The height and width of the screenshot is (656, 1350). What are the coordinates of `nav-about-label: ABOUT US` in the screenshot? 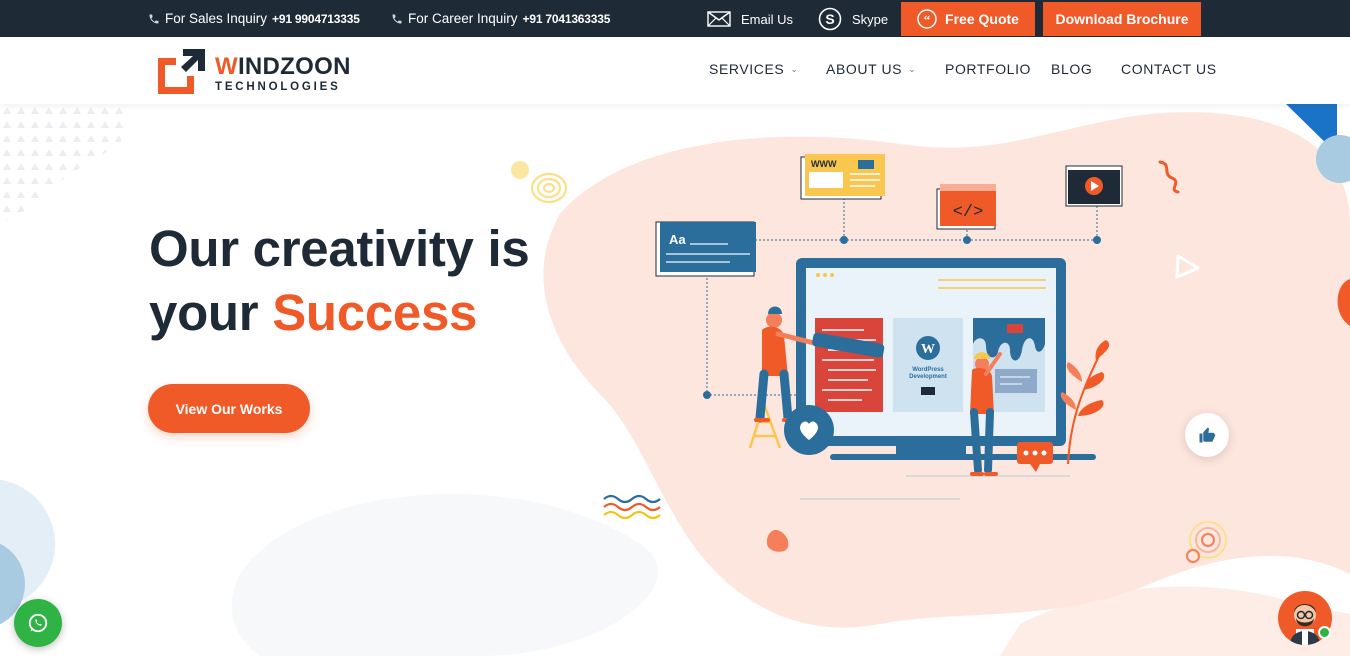 It's located at (864, 69).